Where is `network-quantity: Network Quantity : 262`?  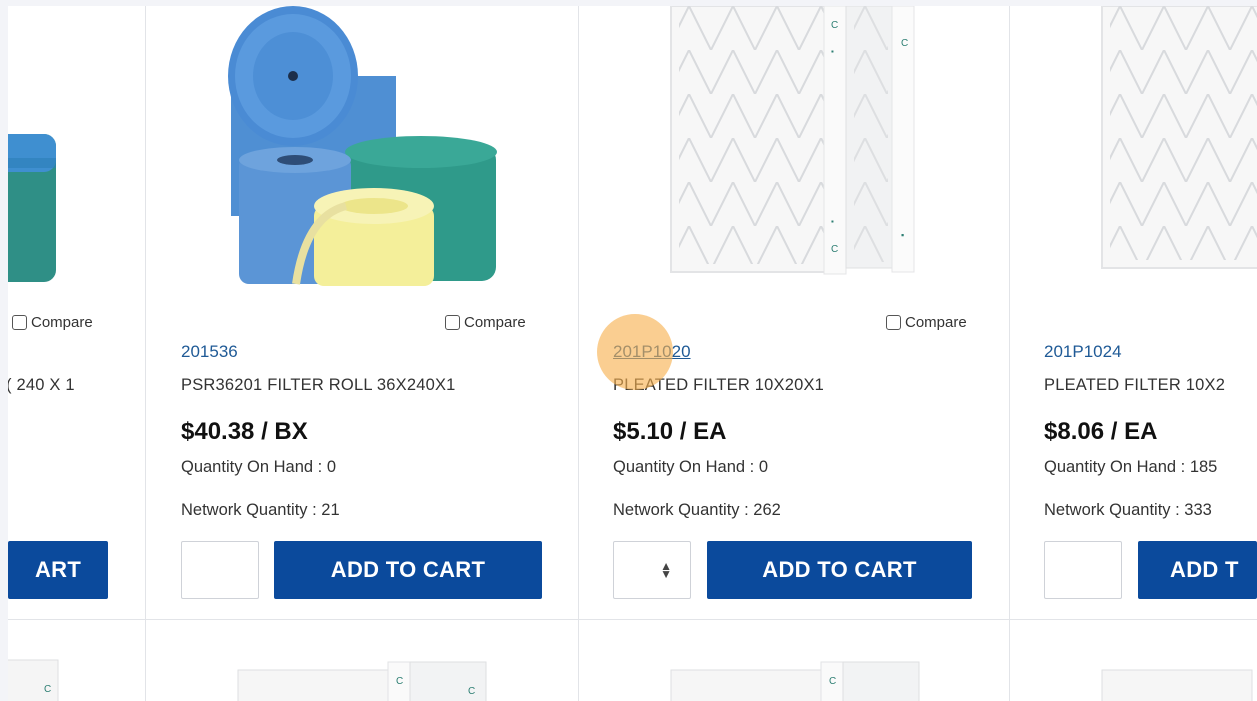
network-quantity: Network Quantity : 262 is located at coordinates (697, 510).